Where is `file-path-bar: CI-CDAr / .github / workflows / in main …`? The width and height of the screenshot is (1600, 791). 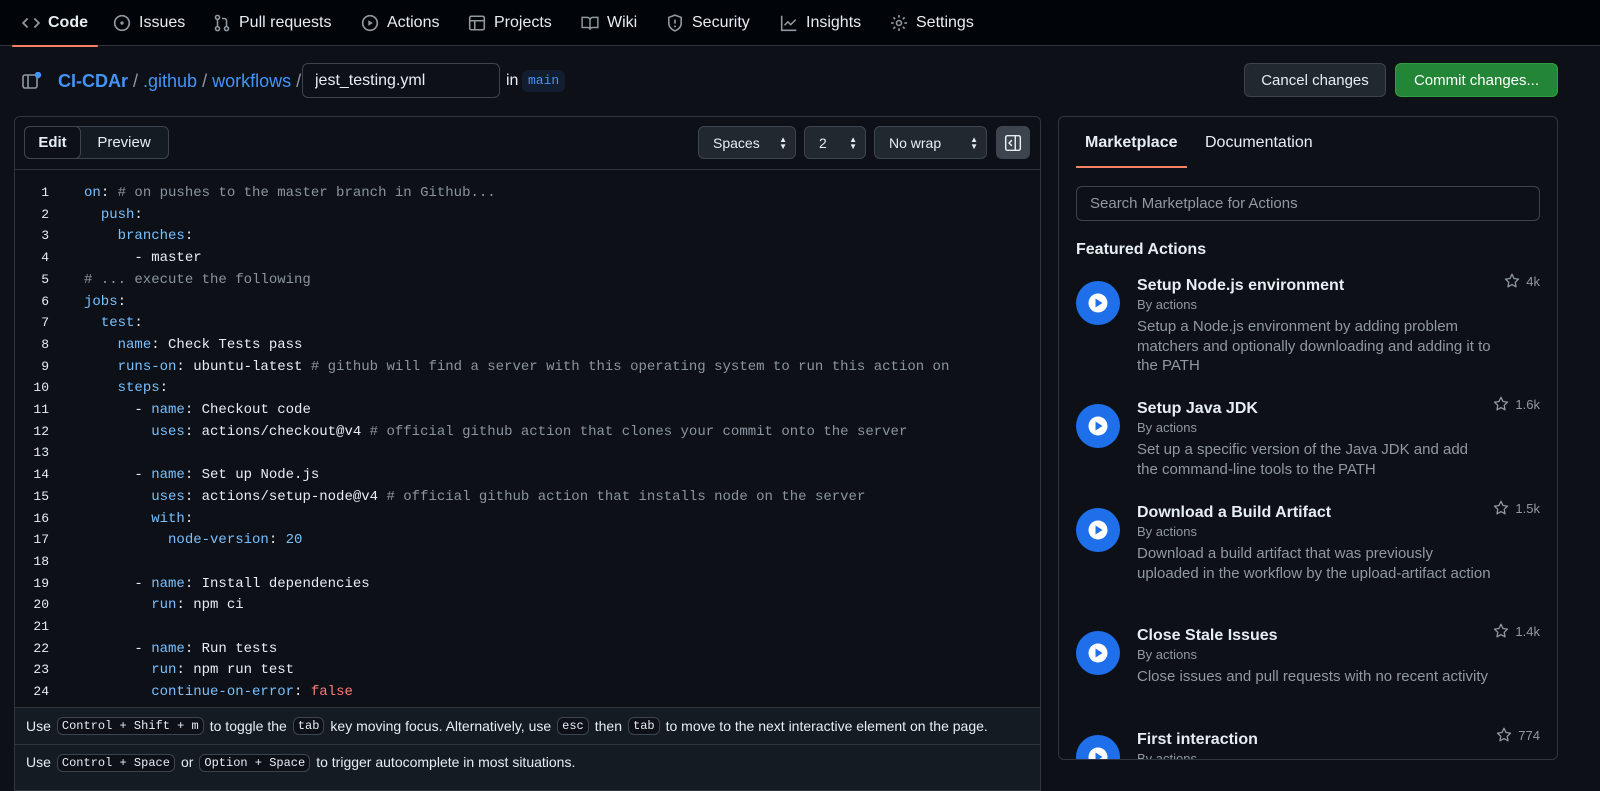 file-path-bar: CI-CDAr / .github / workflows / in main … is located at coordinates (800, 81).